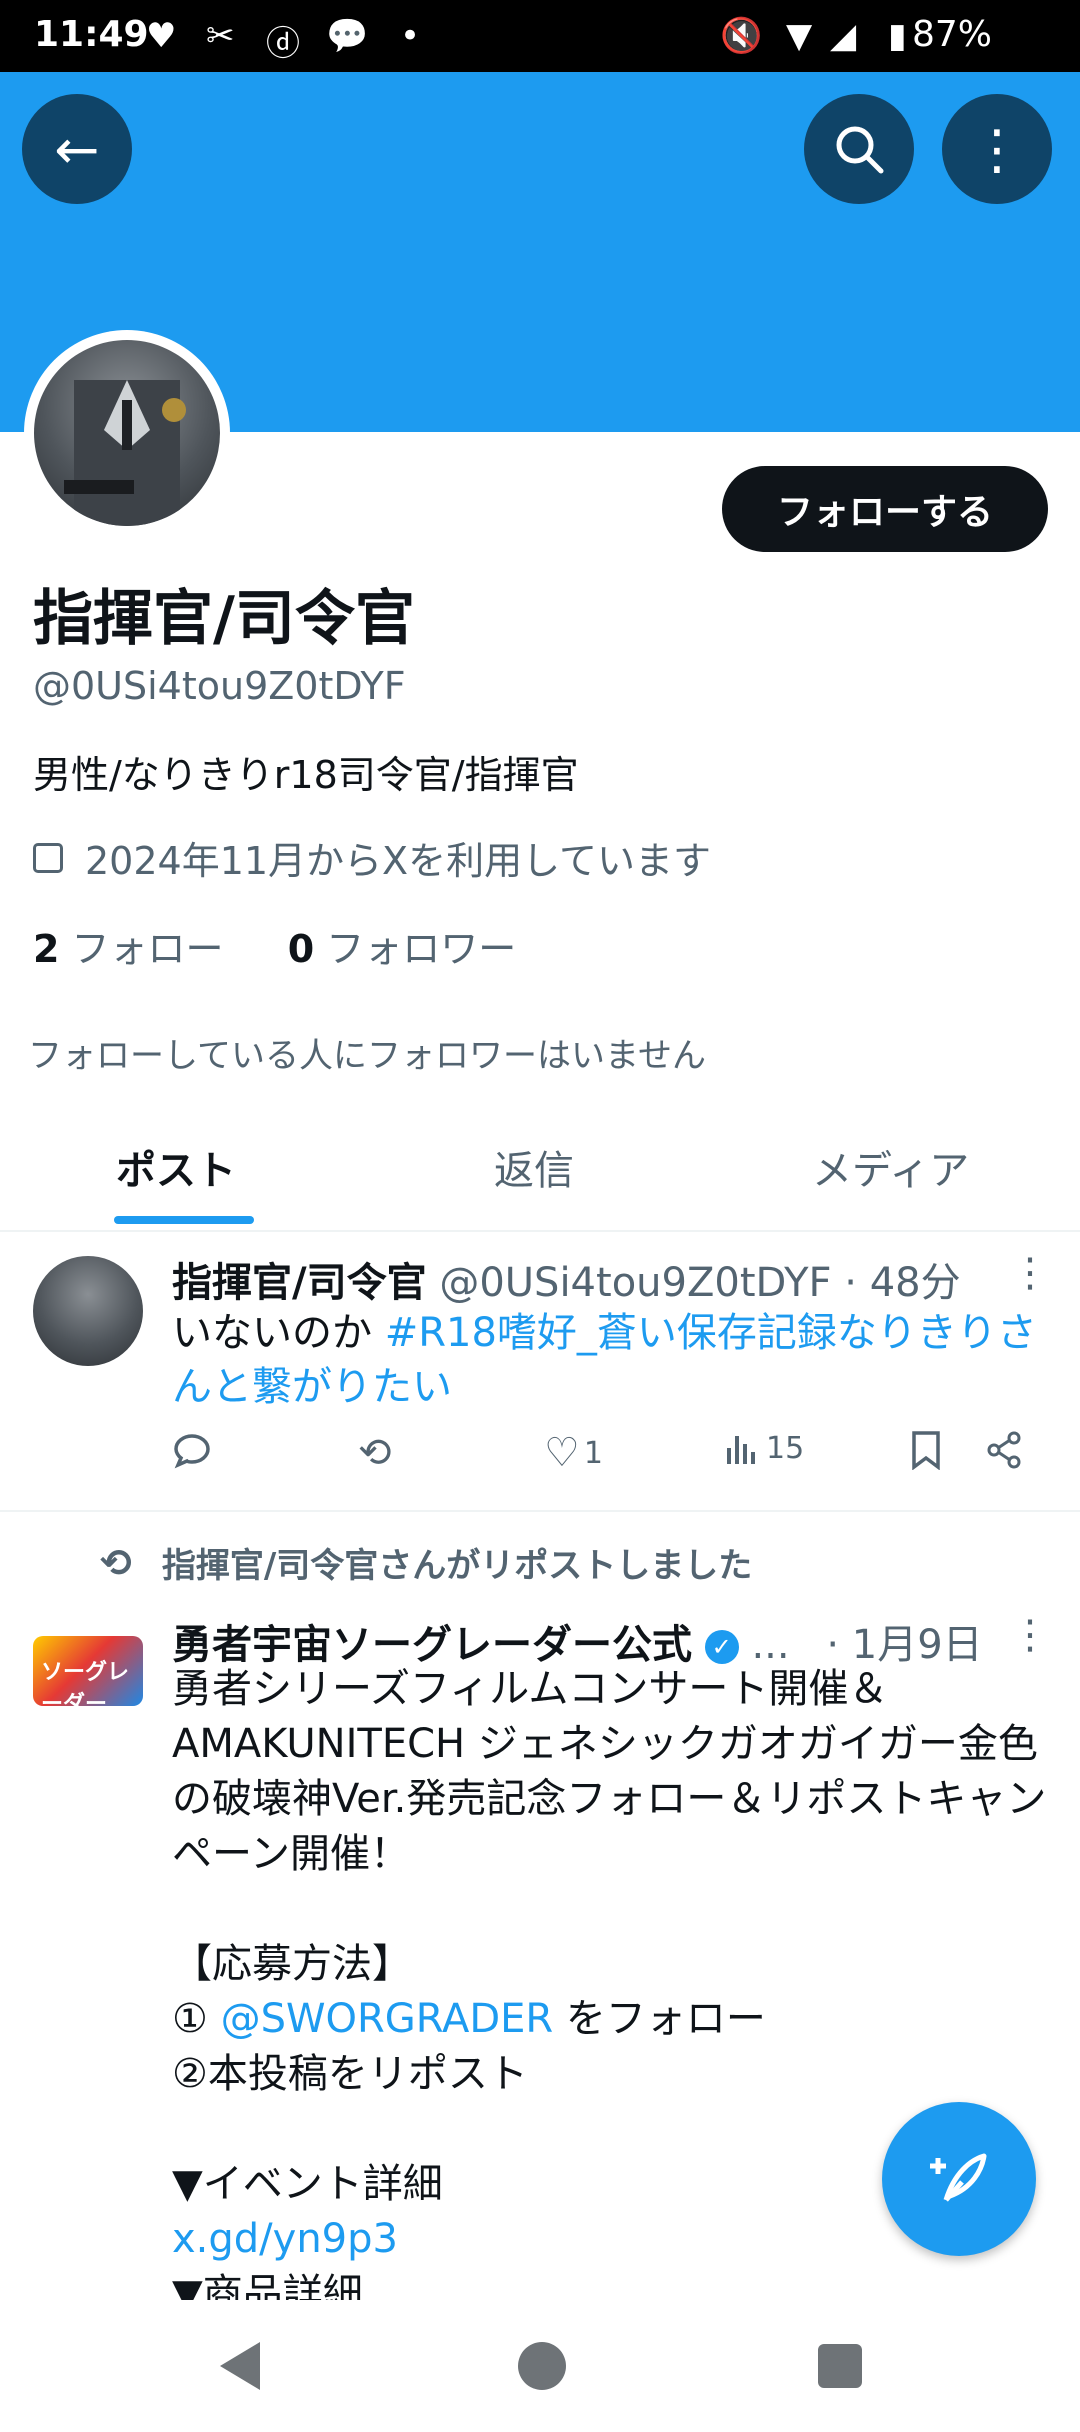 This screenshot has width=1080, height=2432. I want to click on active-tab-indicator, so click(184, 1220).